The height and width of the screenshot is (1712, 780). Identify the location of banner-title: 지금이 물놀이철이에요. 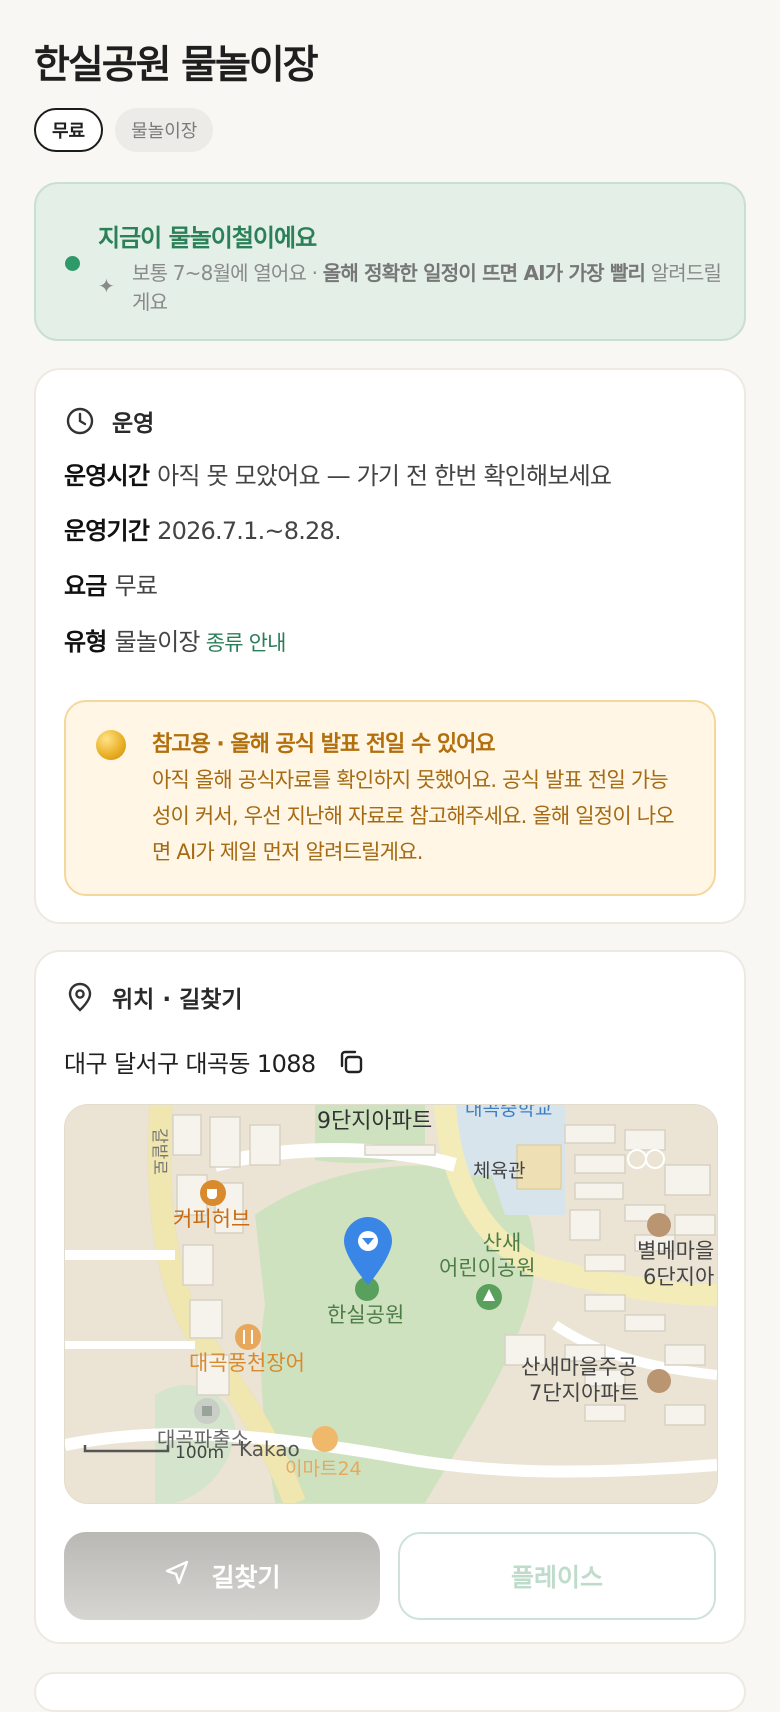
(207, 238).